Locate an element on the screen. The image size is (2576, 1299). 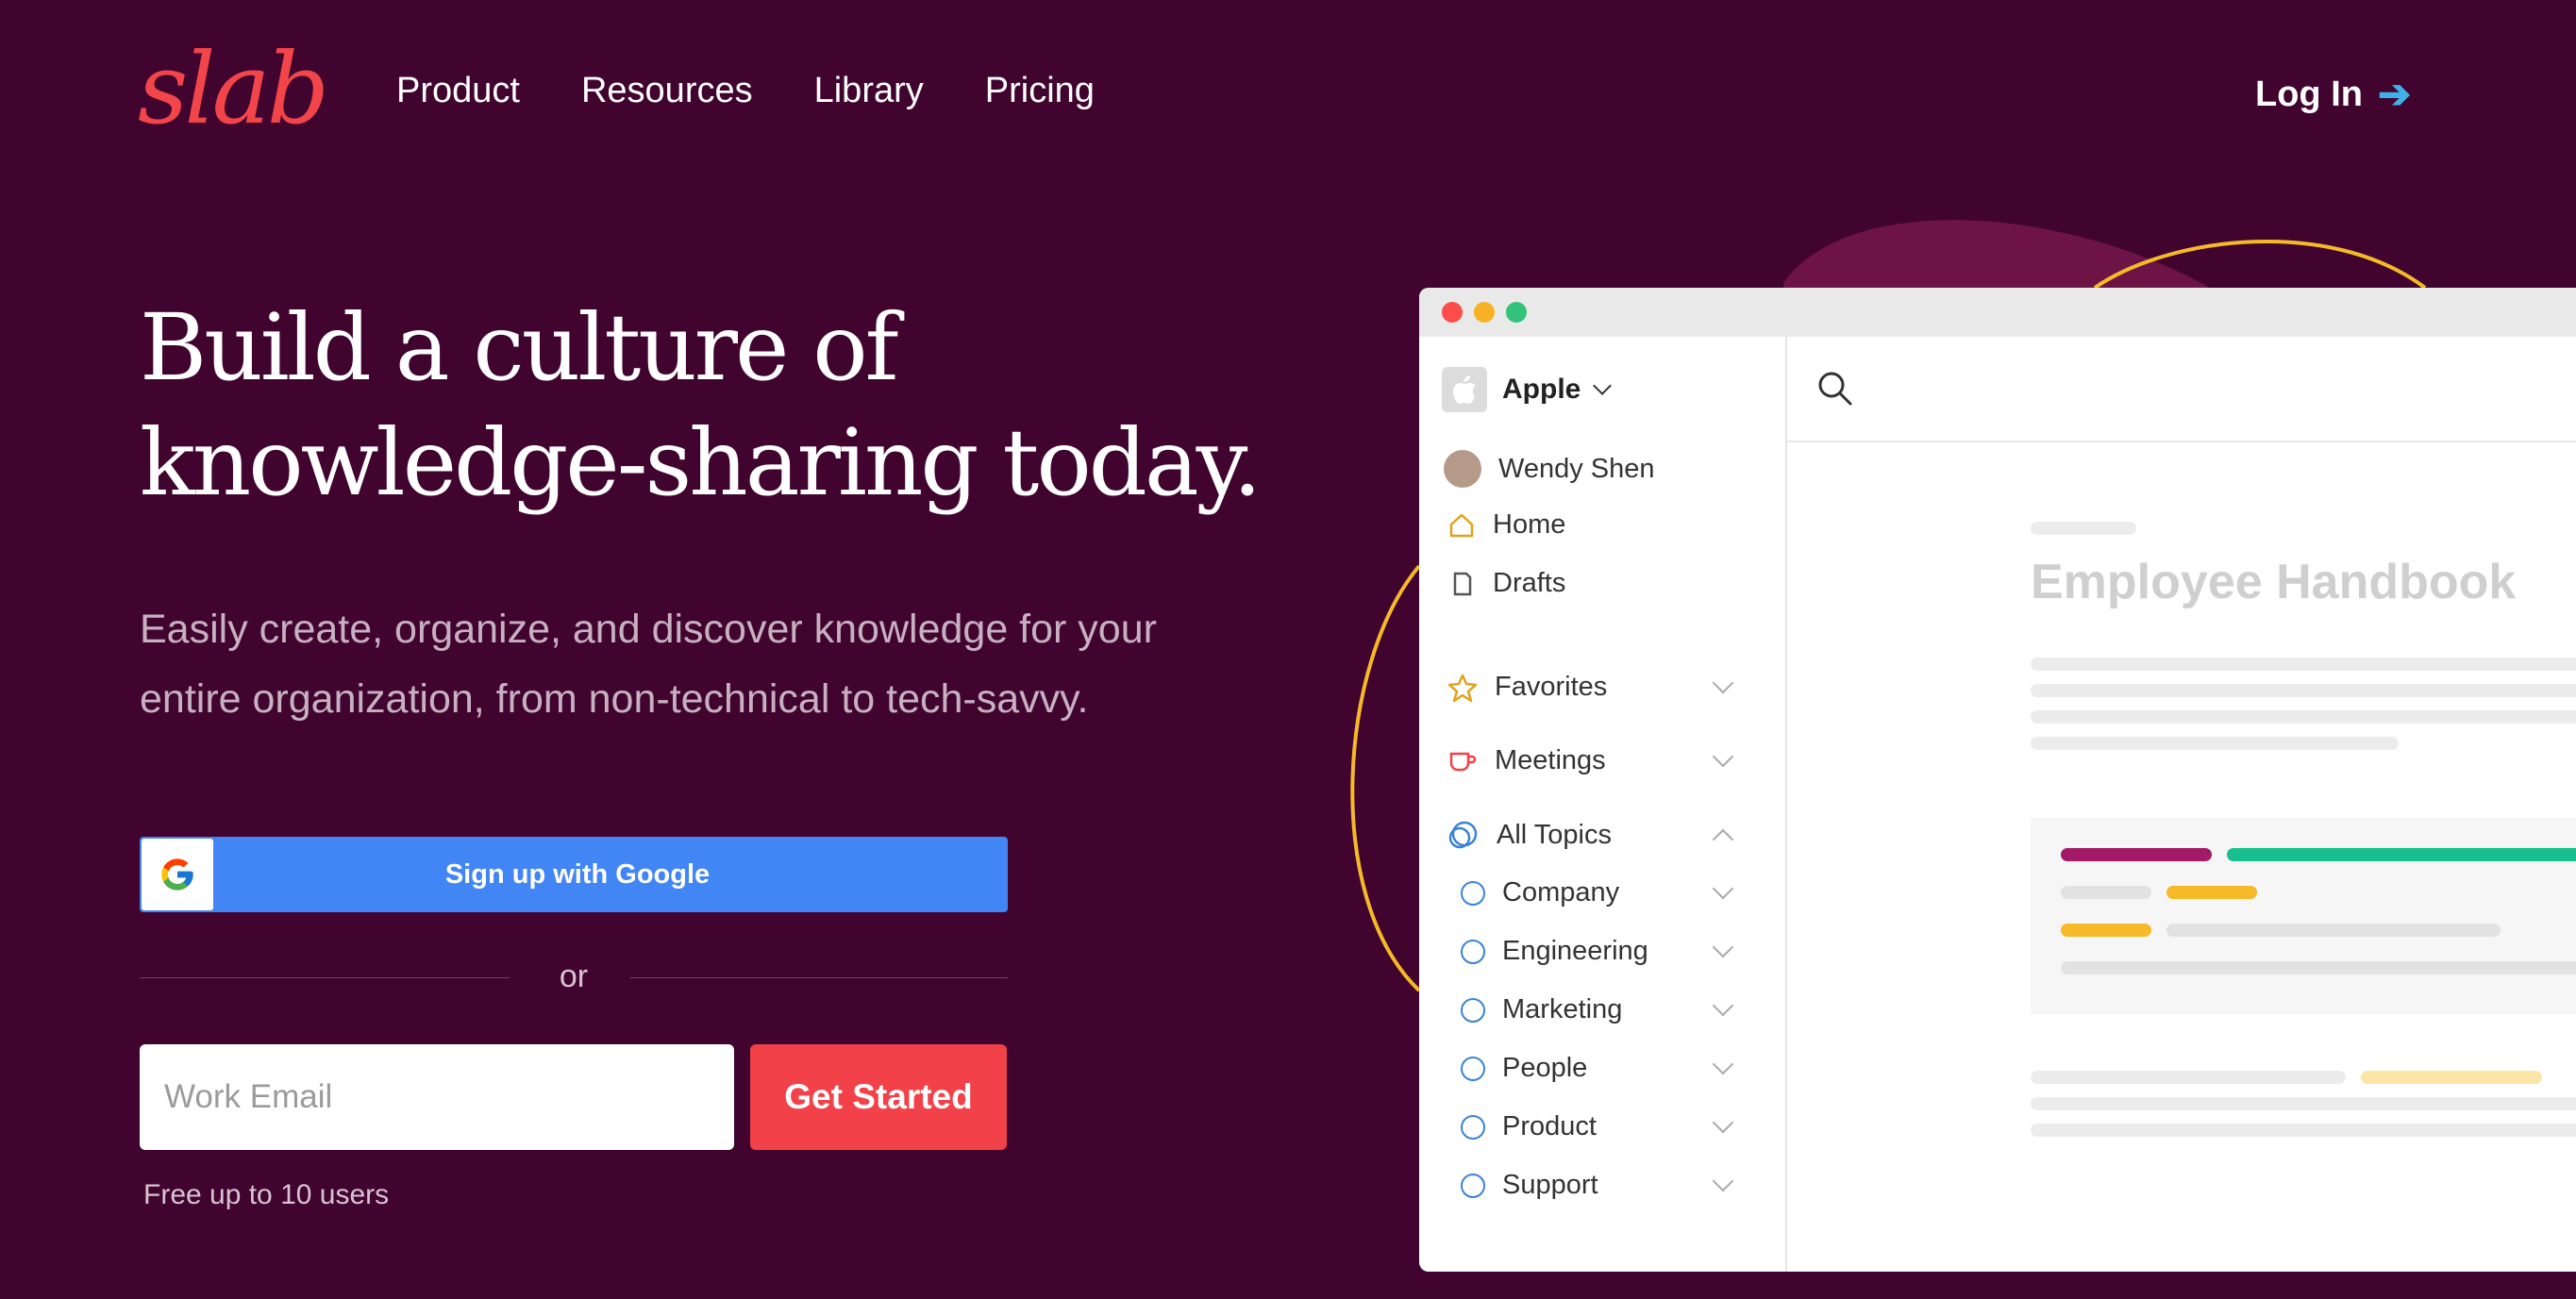
sidebar-item-favorites: Favorites is located at coordinates (1603, 687).